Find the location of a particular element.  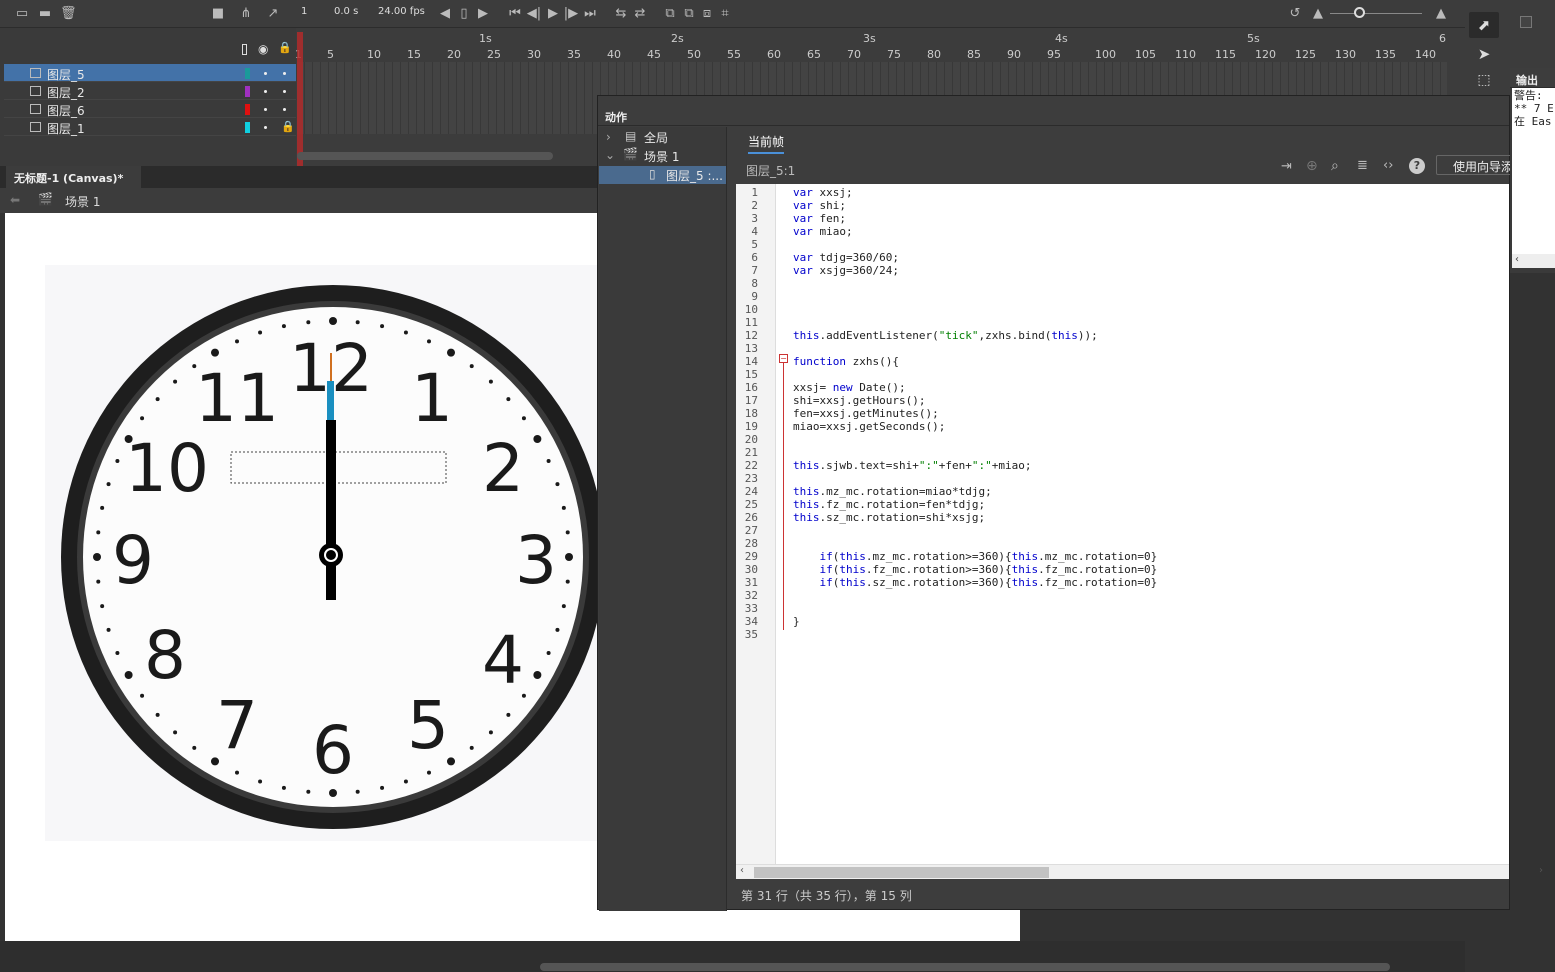

prev-keyframe-icon: ◀ is located at coordinates (445, 14).